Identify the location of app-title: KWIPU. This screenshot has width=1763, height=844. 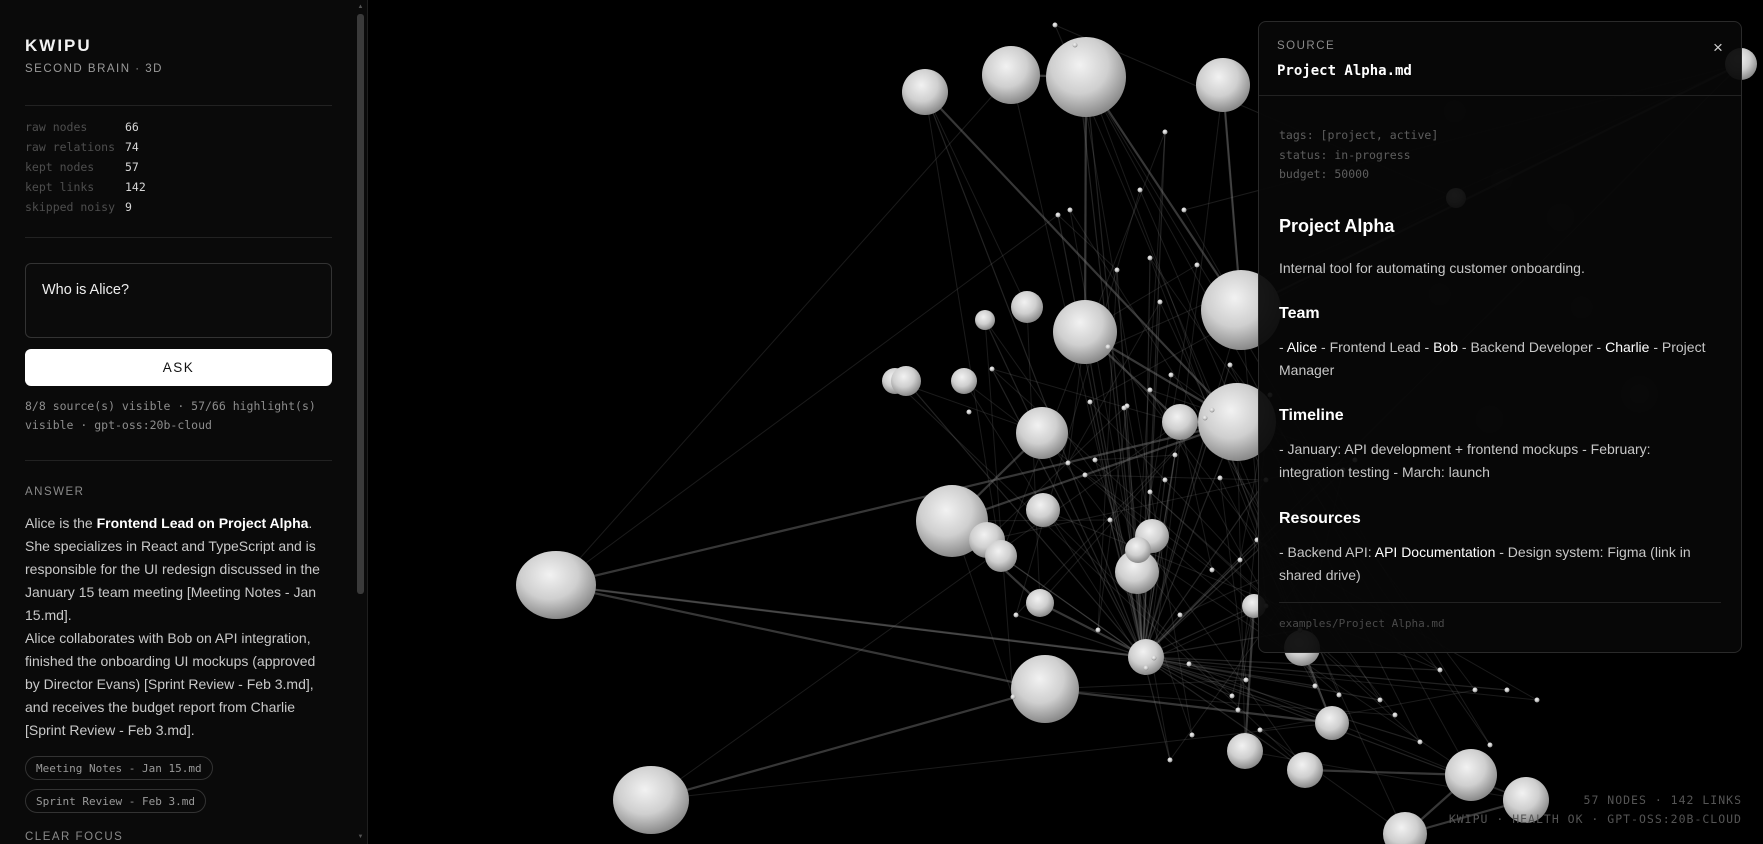
(58, 45).